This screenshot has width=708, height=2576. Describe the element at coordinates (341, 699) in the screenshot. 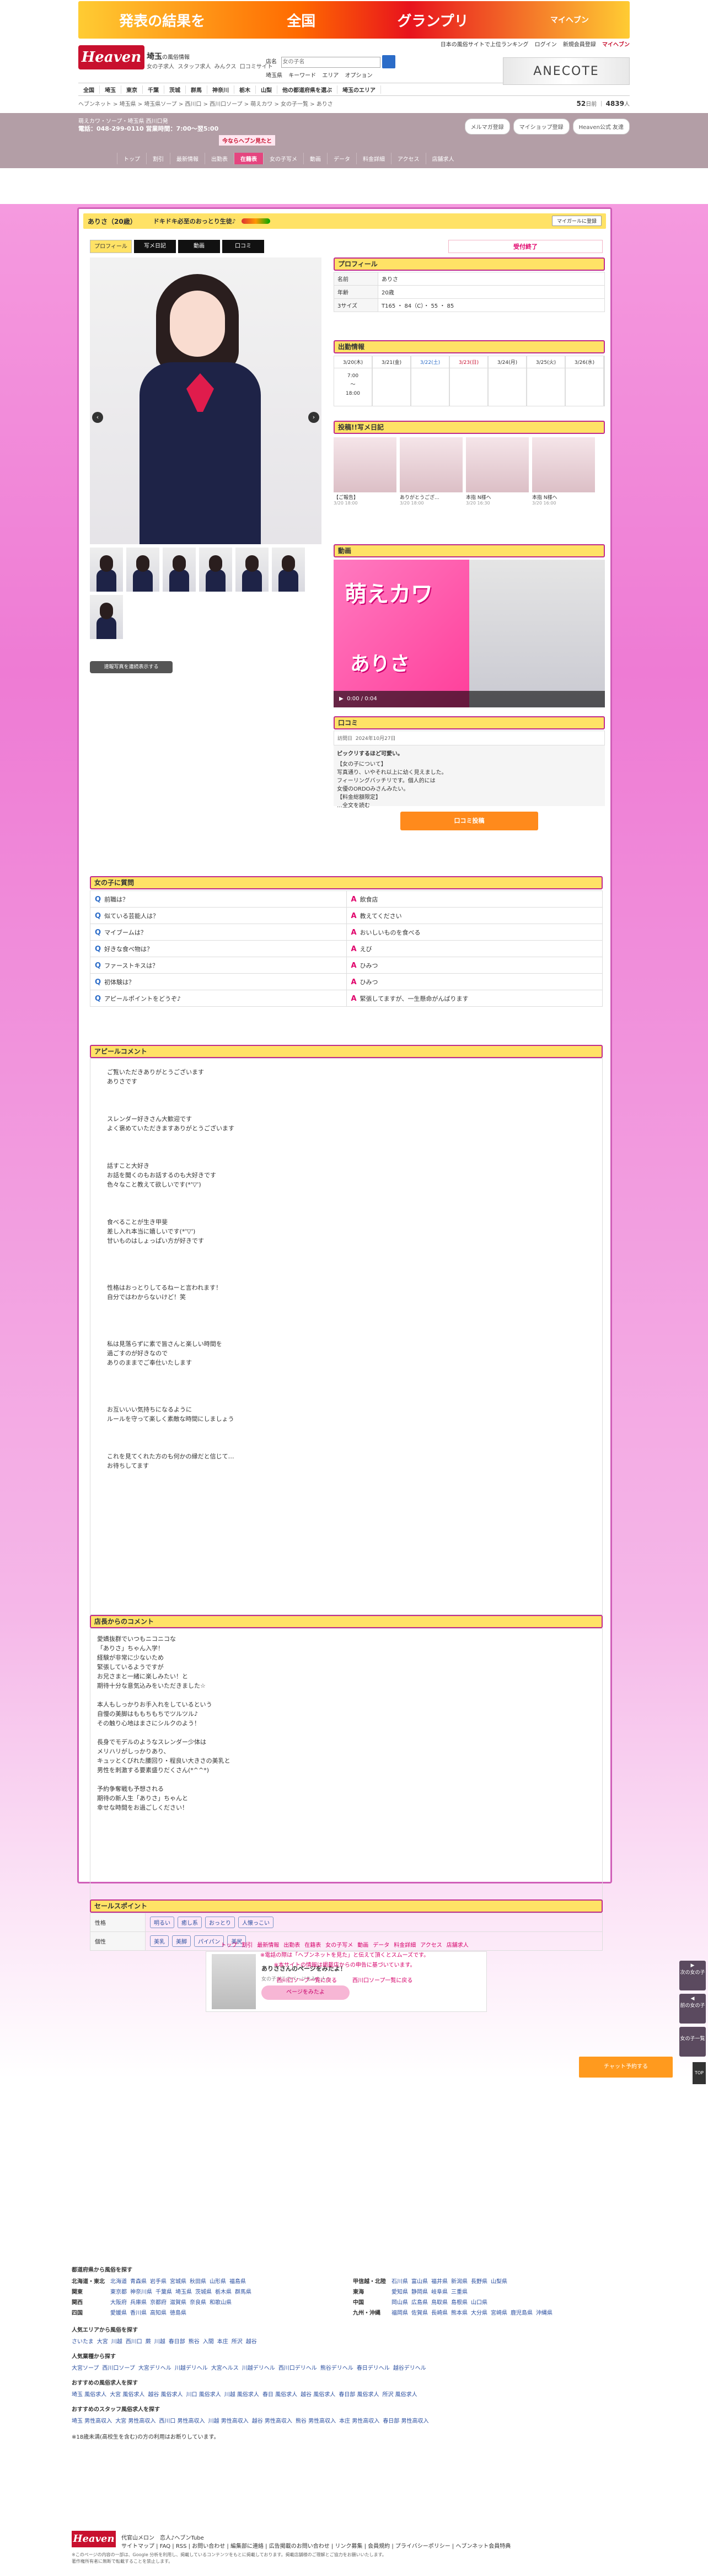

I see `play-icon: ▶` at that location.